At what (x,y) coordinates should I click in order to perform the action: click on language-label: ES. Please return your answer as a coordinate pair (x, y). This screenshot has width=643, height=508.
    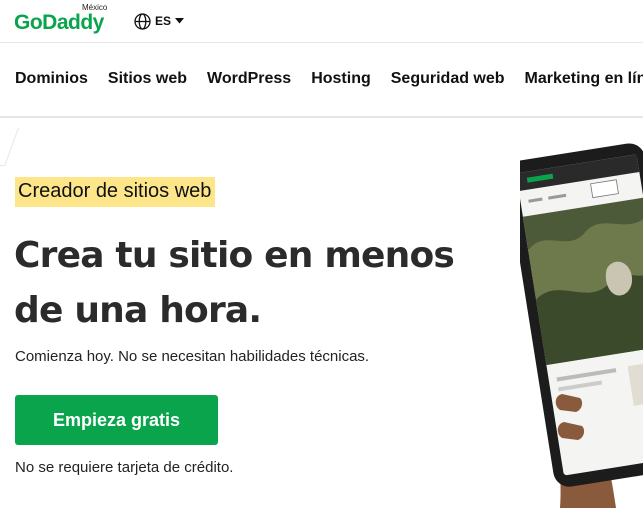
    Looking at the image, I should click on (163, 21).